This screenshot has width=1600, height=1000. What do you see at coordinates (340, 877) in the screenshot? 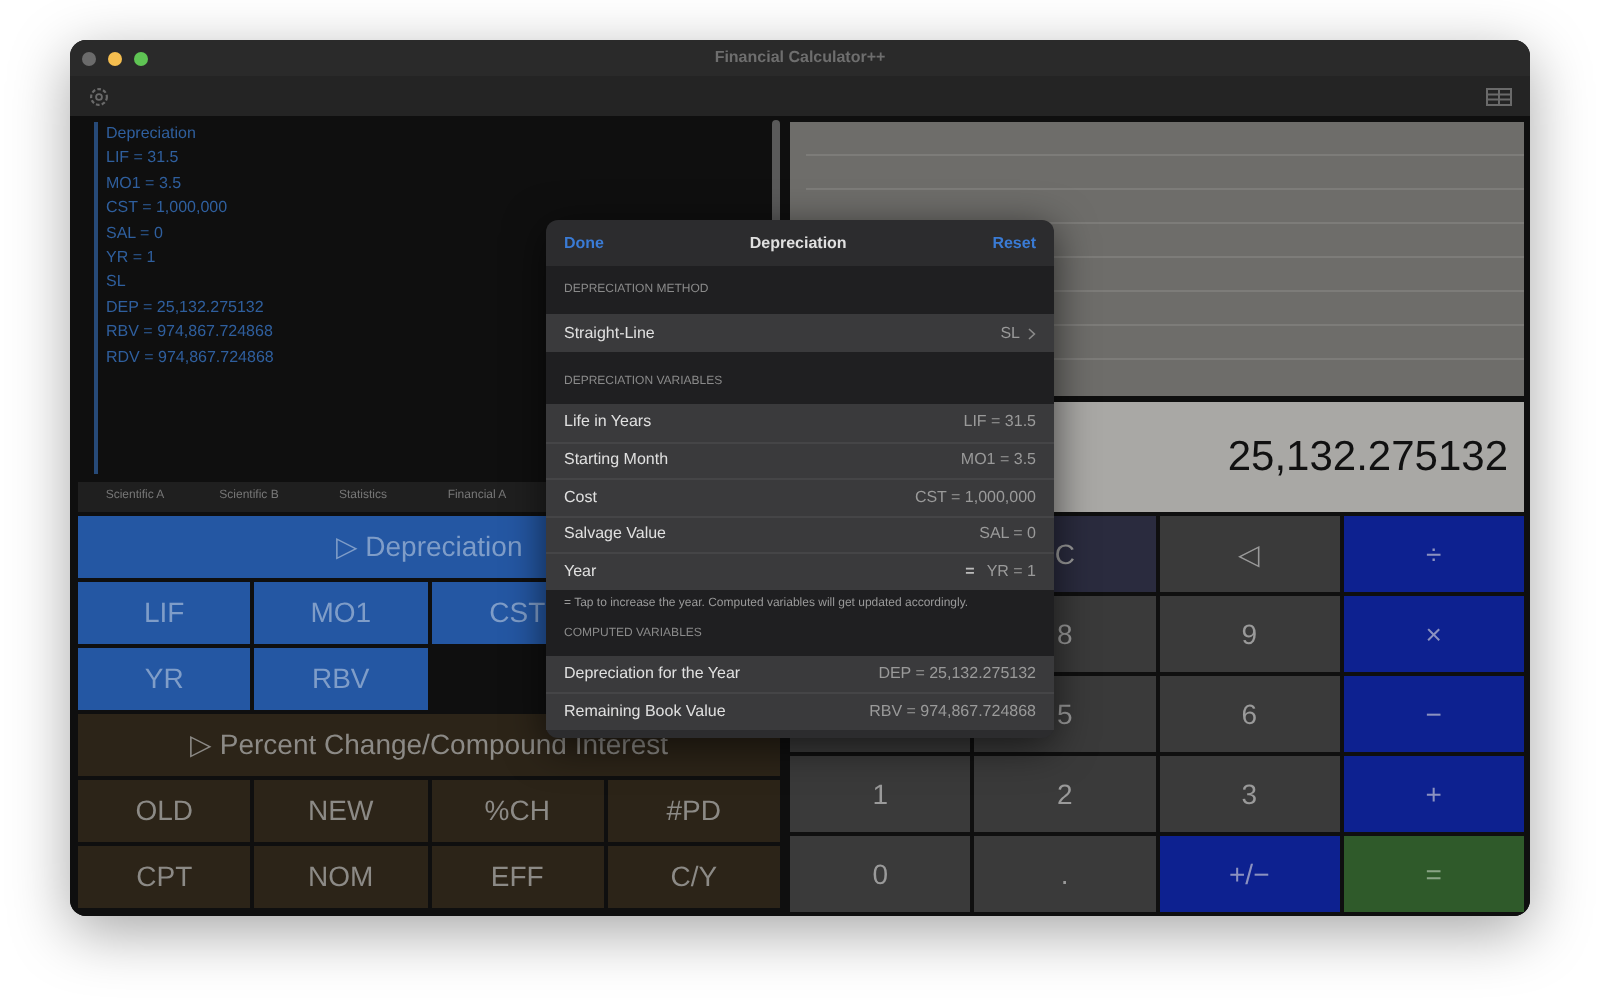
I see `function-key: NOM` at bounding box center [340, 877].